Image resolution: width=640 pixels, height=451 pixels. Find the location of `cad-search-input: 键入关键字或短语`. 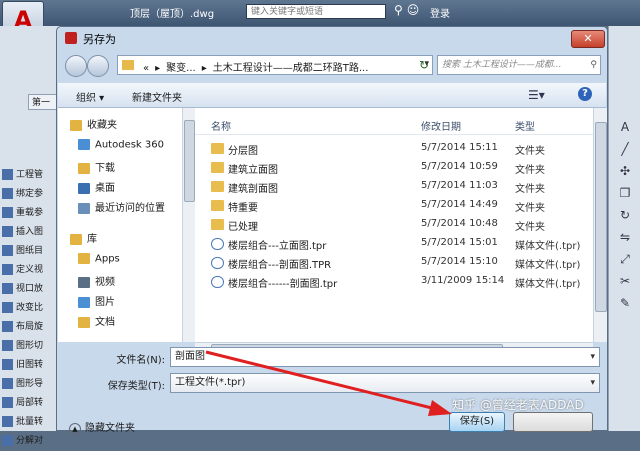

cad-search-input: 键入关键字或短语 is located at coordinates (316, 11).